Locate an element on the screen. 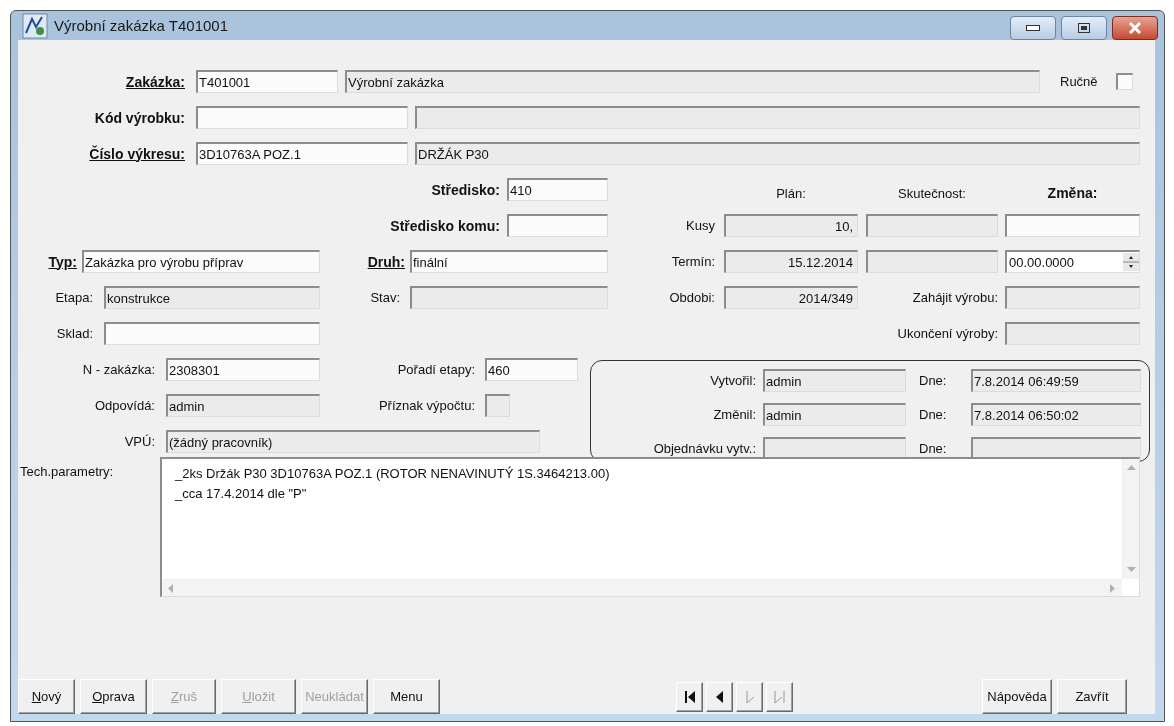  column-header: Skutečnost: is located at coordinates (932, 193).